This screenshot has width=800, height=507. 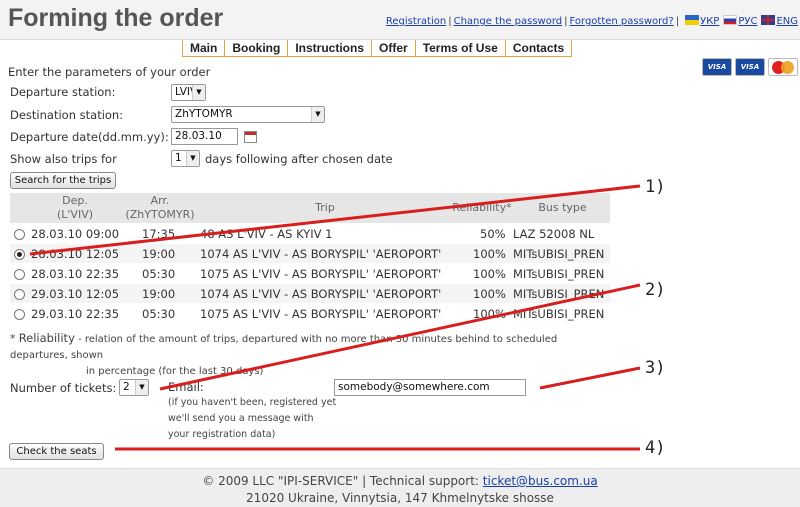 I want to click on change-password-link: Change the password, so click(x=508, y=21).